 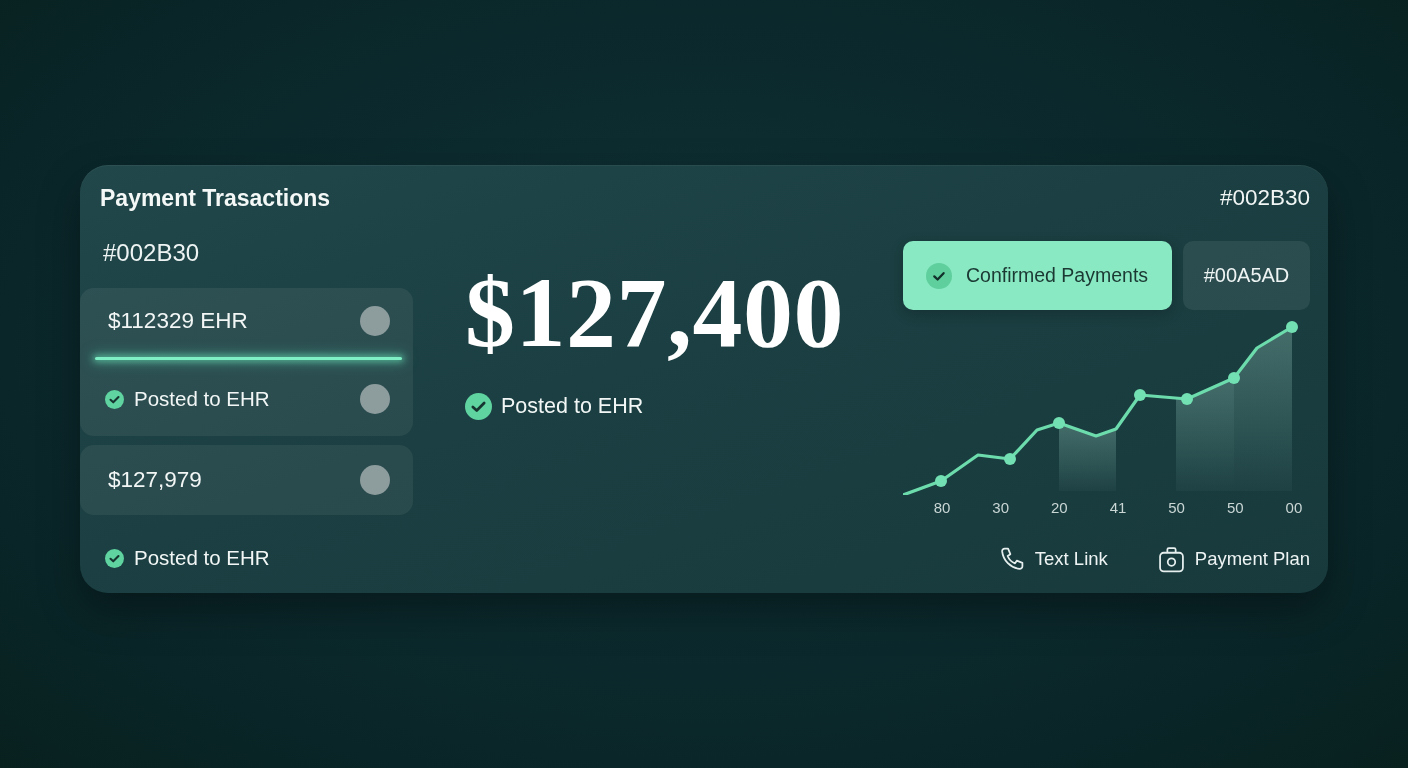 I want to click on transaction-card: $112329 EHR Posted to EHR, so click(x=246, y=362).